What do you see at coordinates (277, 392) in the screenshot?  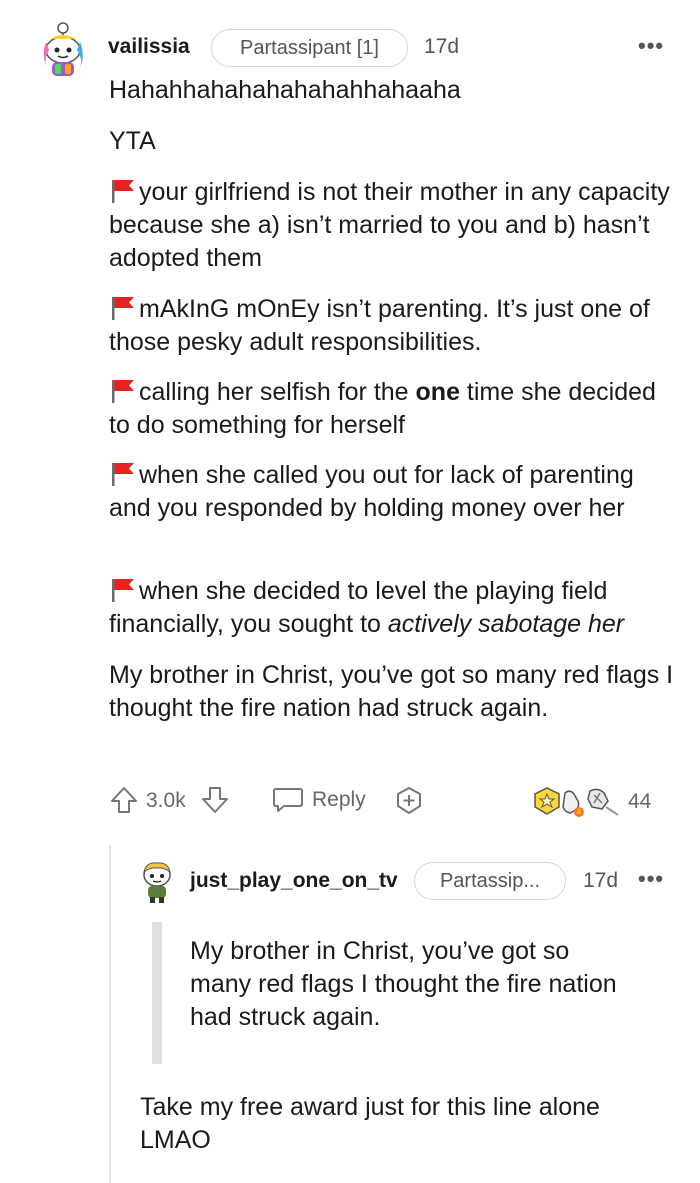 I see `red-flag-text-3a: calling her selfish for the` at bounding box center [277, 392].